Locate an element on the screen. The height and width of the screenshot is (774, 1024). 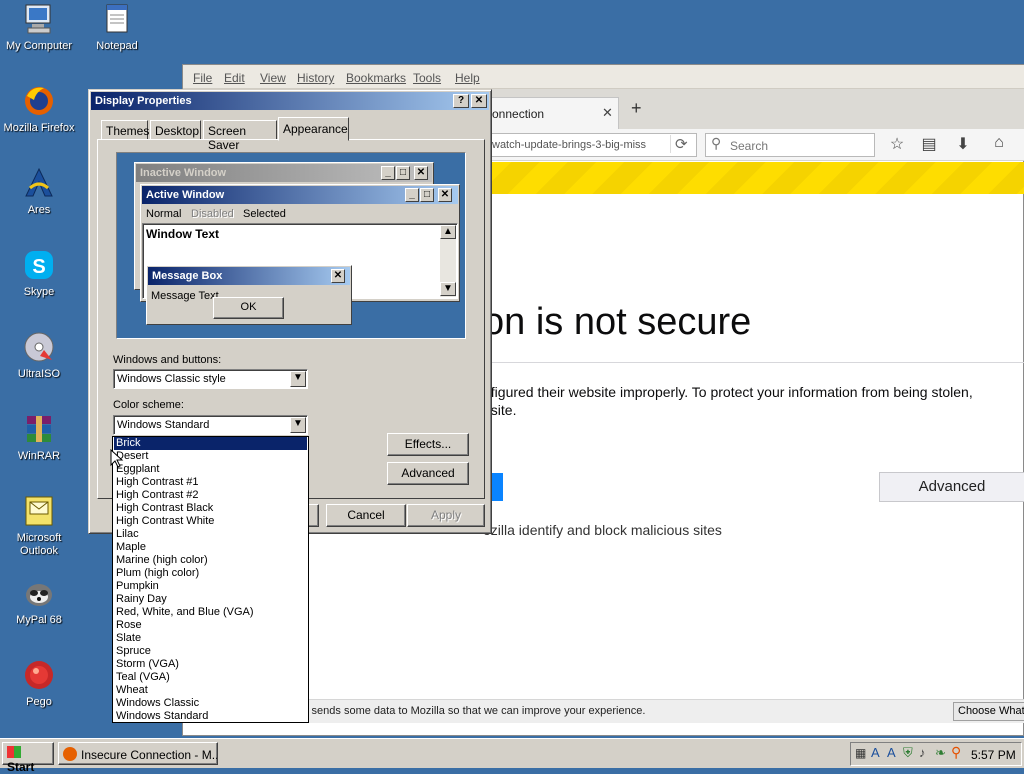
list-item: Wheat is located at coordinates (210, 690).